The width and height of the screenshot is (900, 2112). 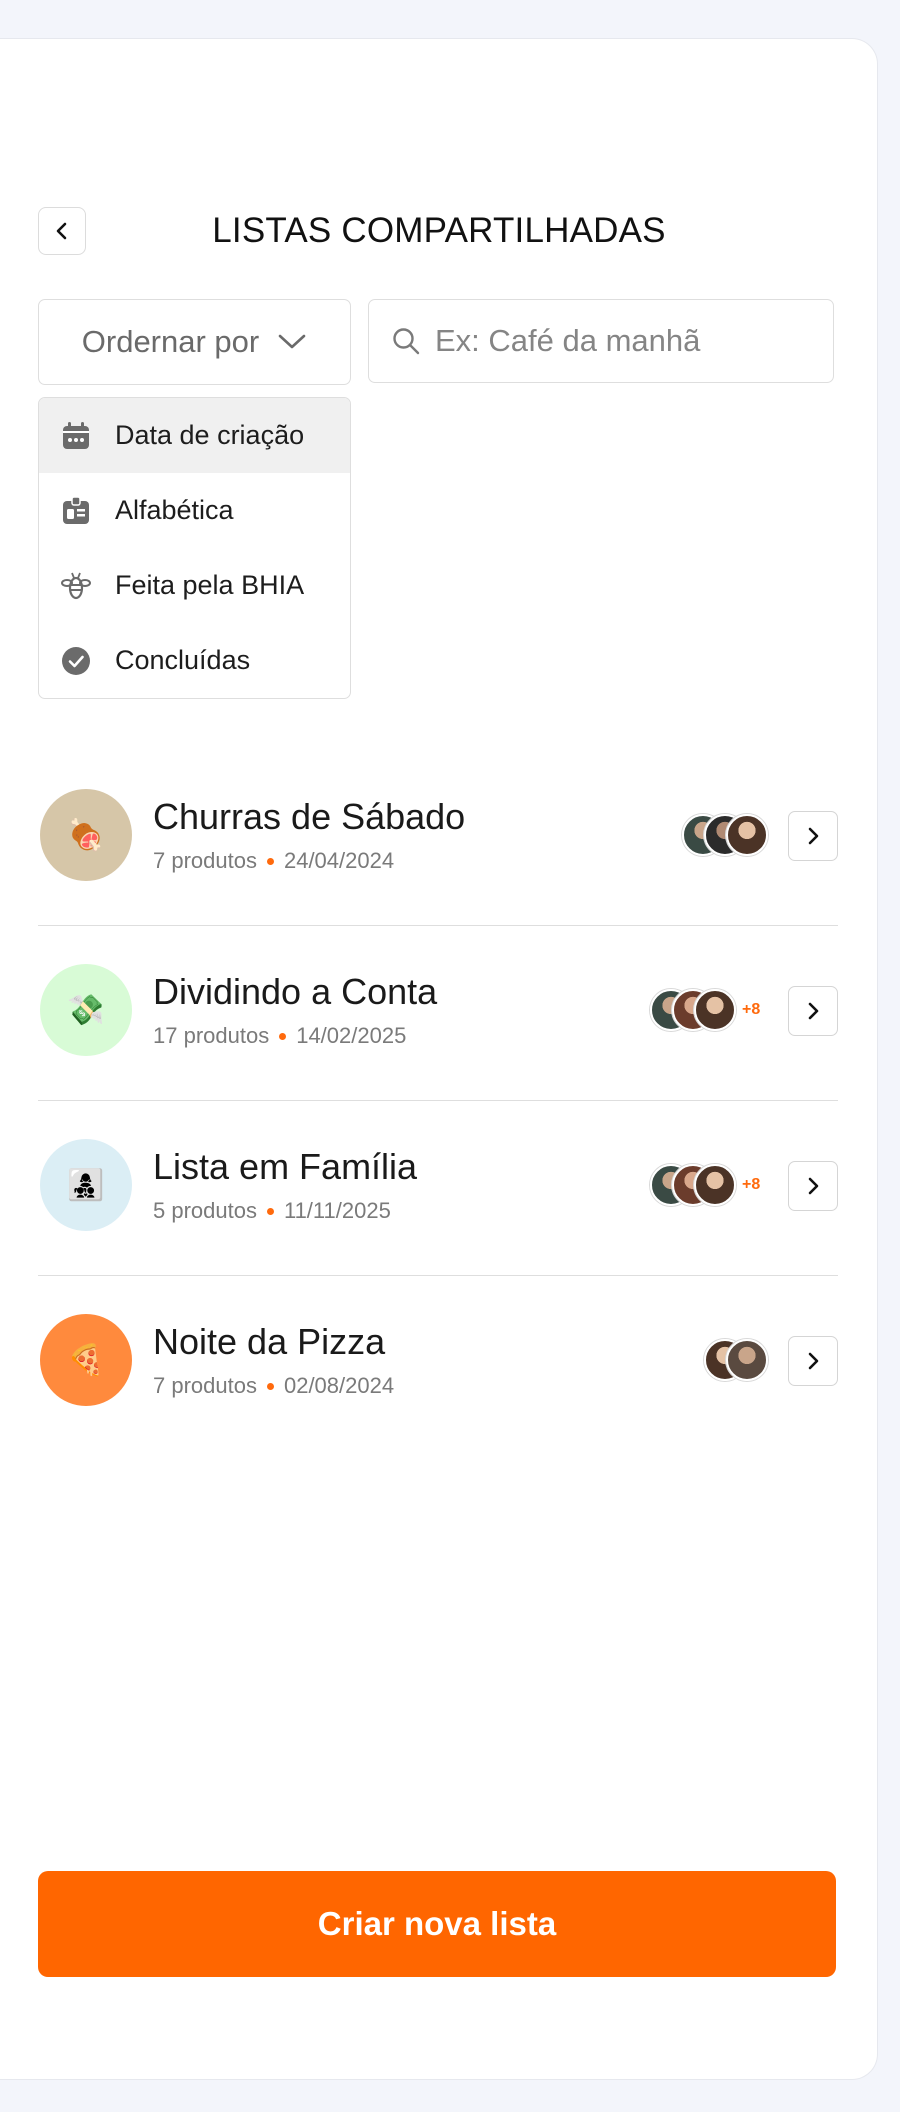 I want to click on list-title: Lista em Família, so click(x=285, y=1166).